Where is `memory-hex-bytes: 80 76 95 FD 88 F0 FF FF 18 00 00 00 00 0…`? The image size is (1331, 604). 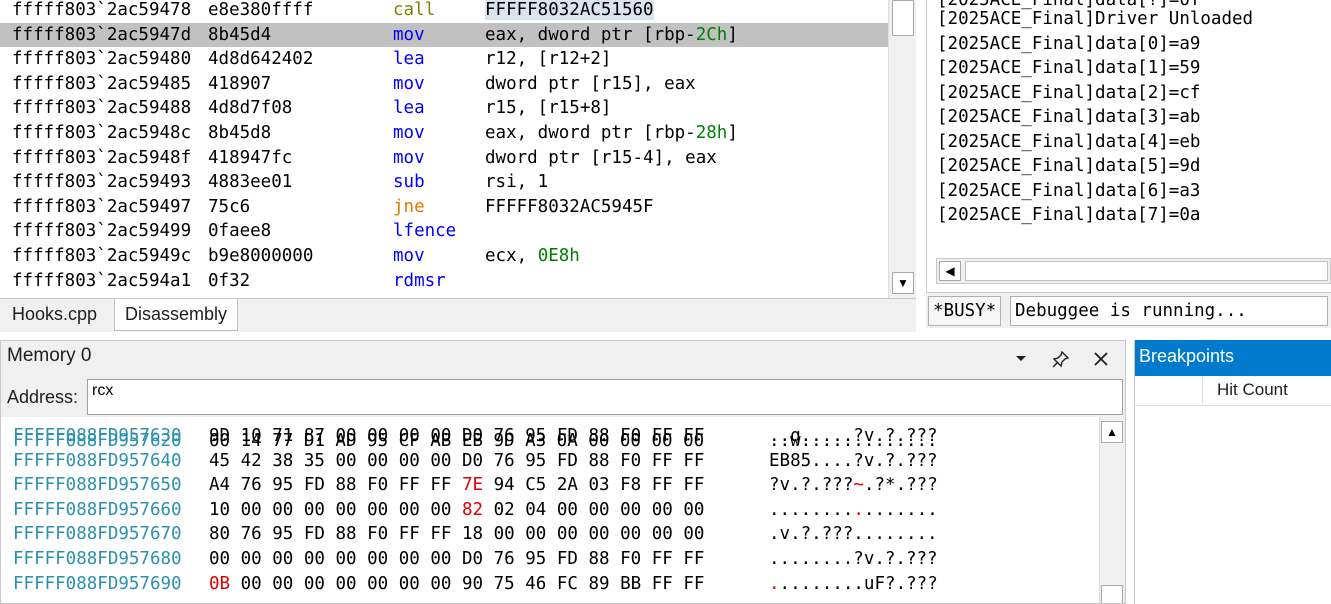 memory-hex-bytes: 80 76 95 FD 88 F0 FF FF 18 00 00 00 00 0… is located at coordinates (456, 534).